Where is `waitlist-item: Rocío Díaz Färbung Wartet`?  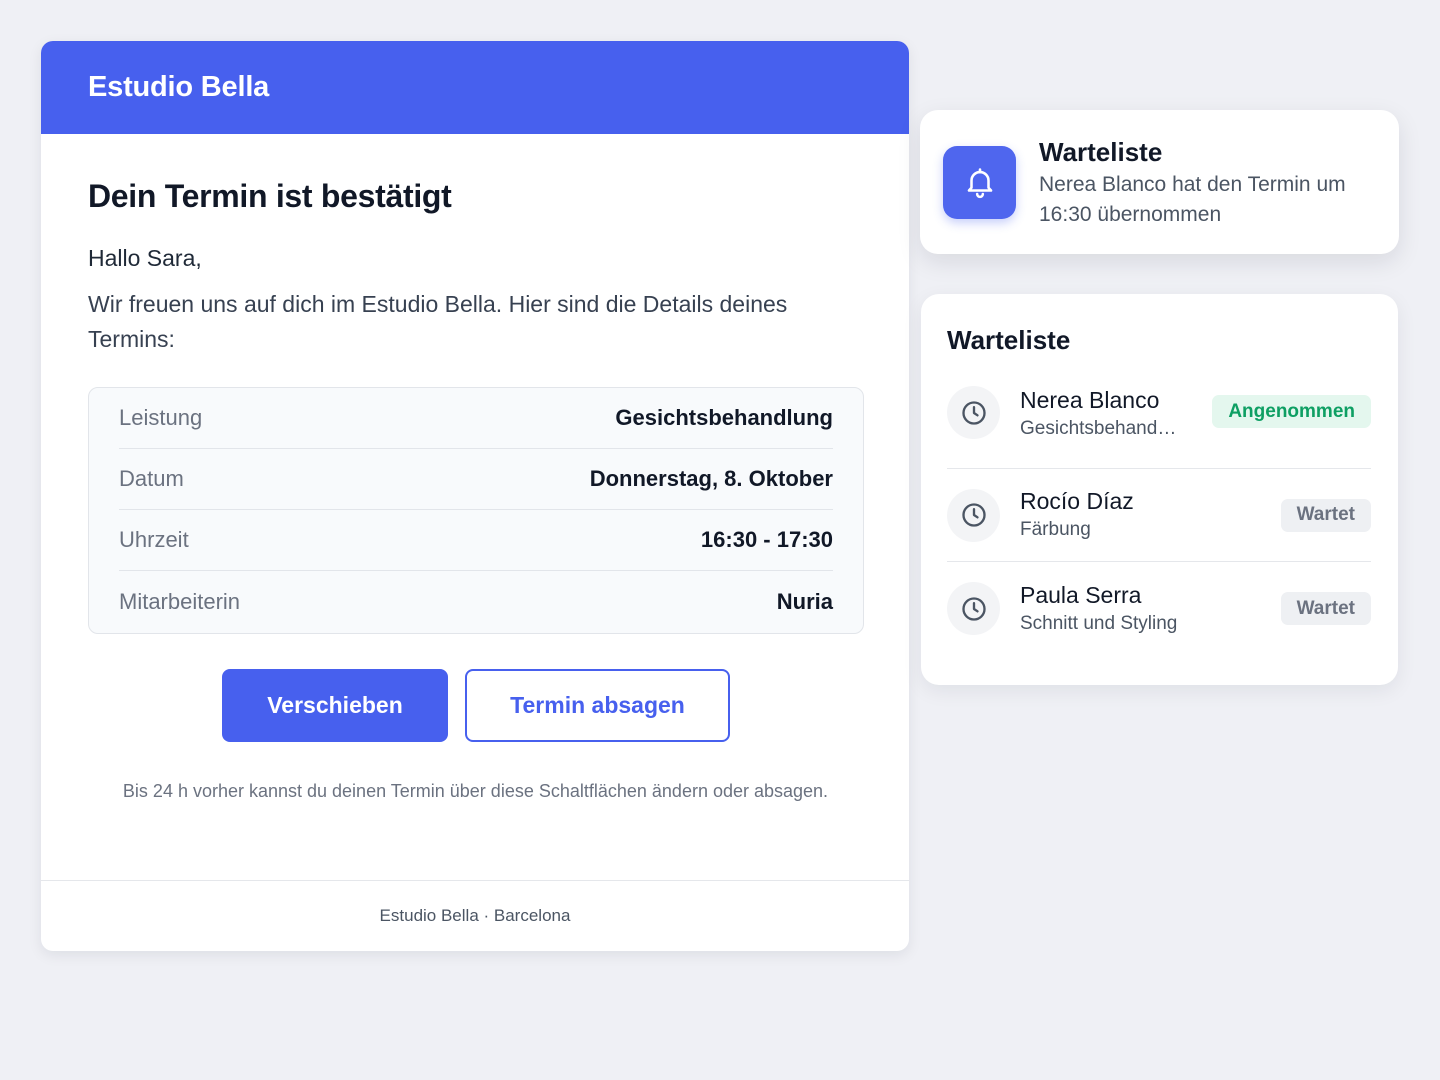 waitlist-item: Rocío Díaz Färbung Wartet is located at coordinates (1159, 515).